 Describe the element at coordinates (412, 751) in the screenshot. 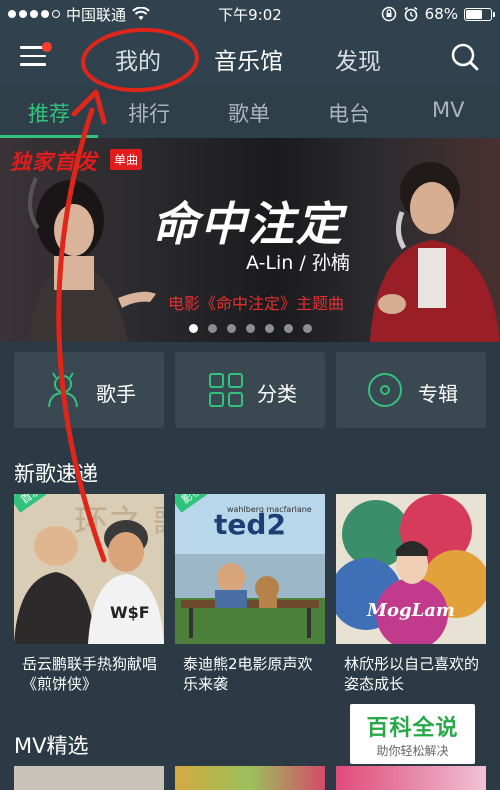

I see `watermark-subtitle: 助你轻松解决` at that location.